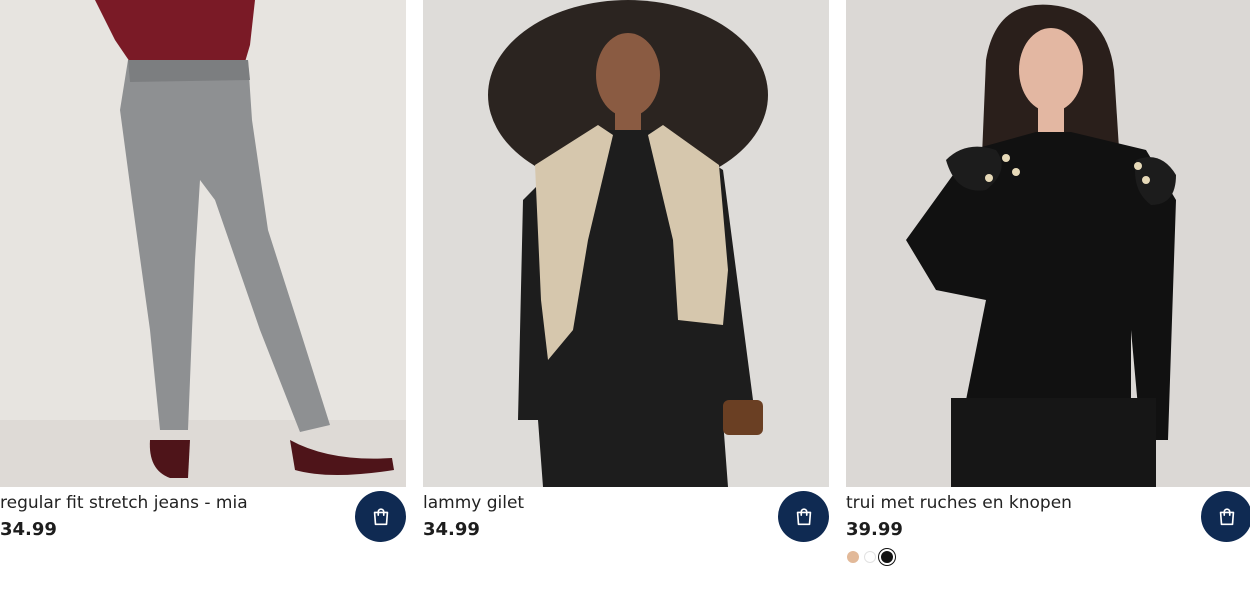  I want to click on color-swatch-white, so click(870, 557).